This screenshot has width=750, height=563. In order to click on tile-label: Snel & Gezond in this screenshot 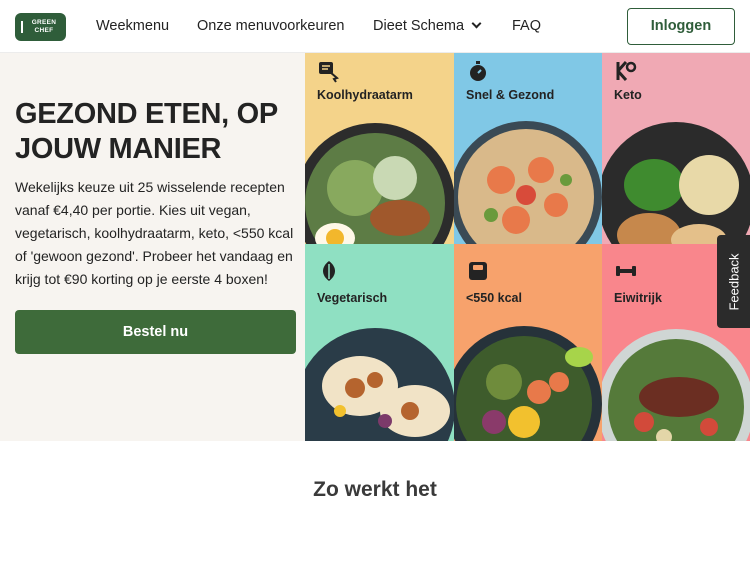, I will do `click(510, 95)`.